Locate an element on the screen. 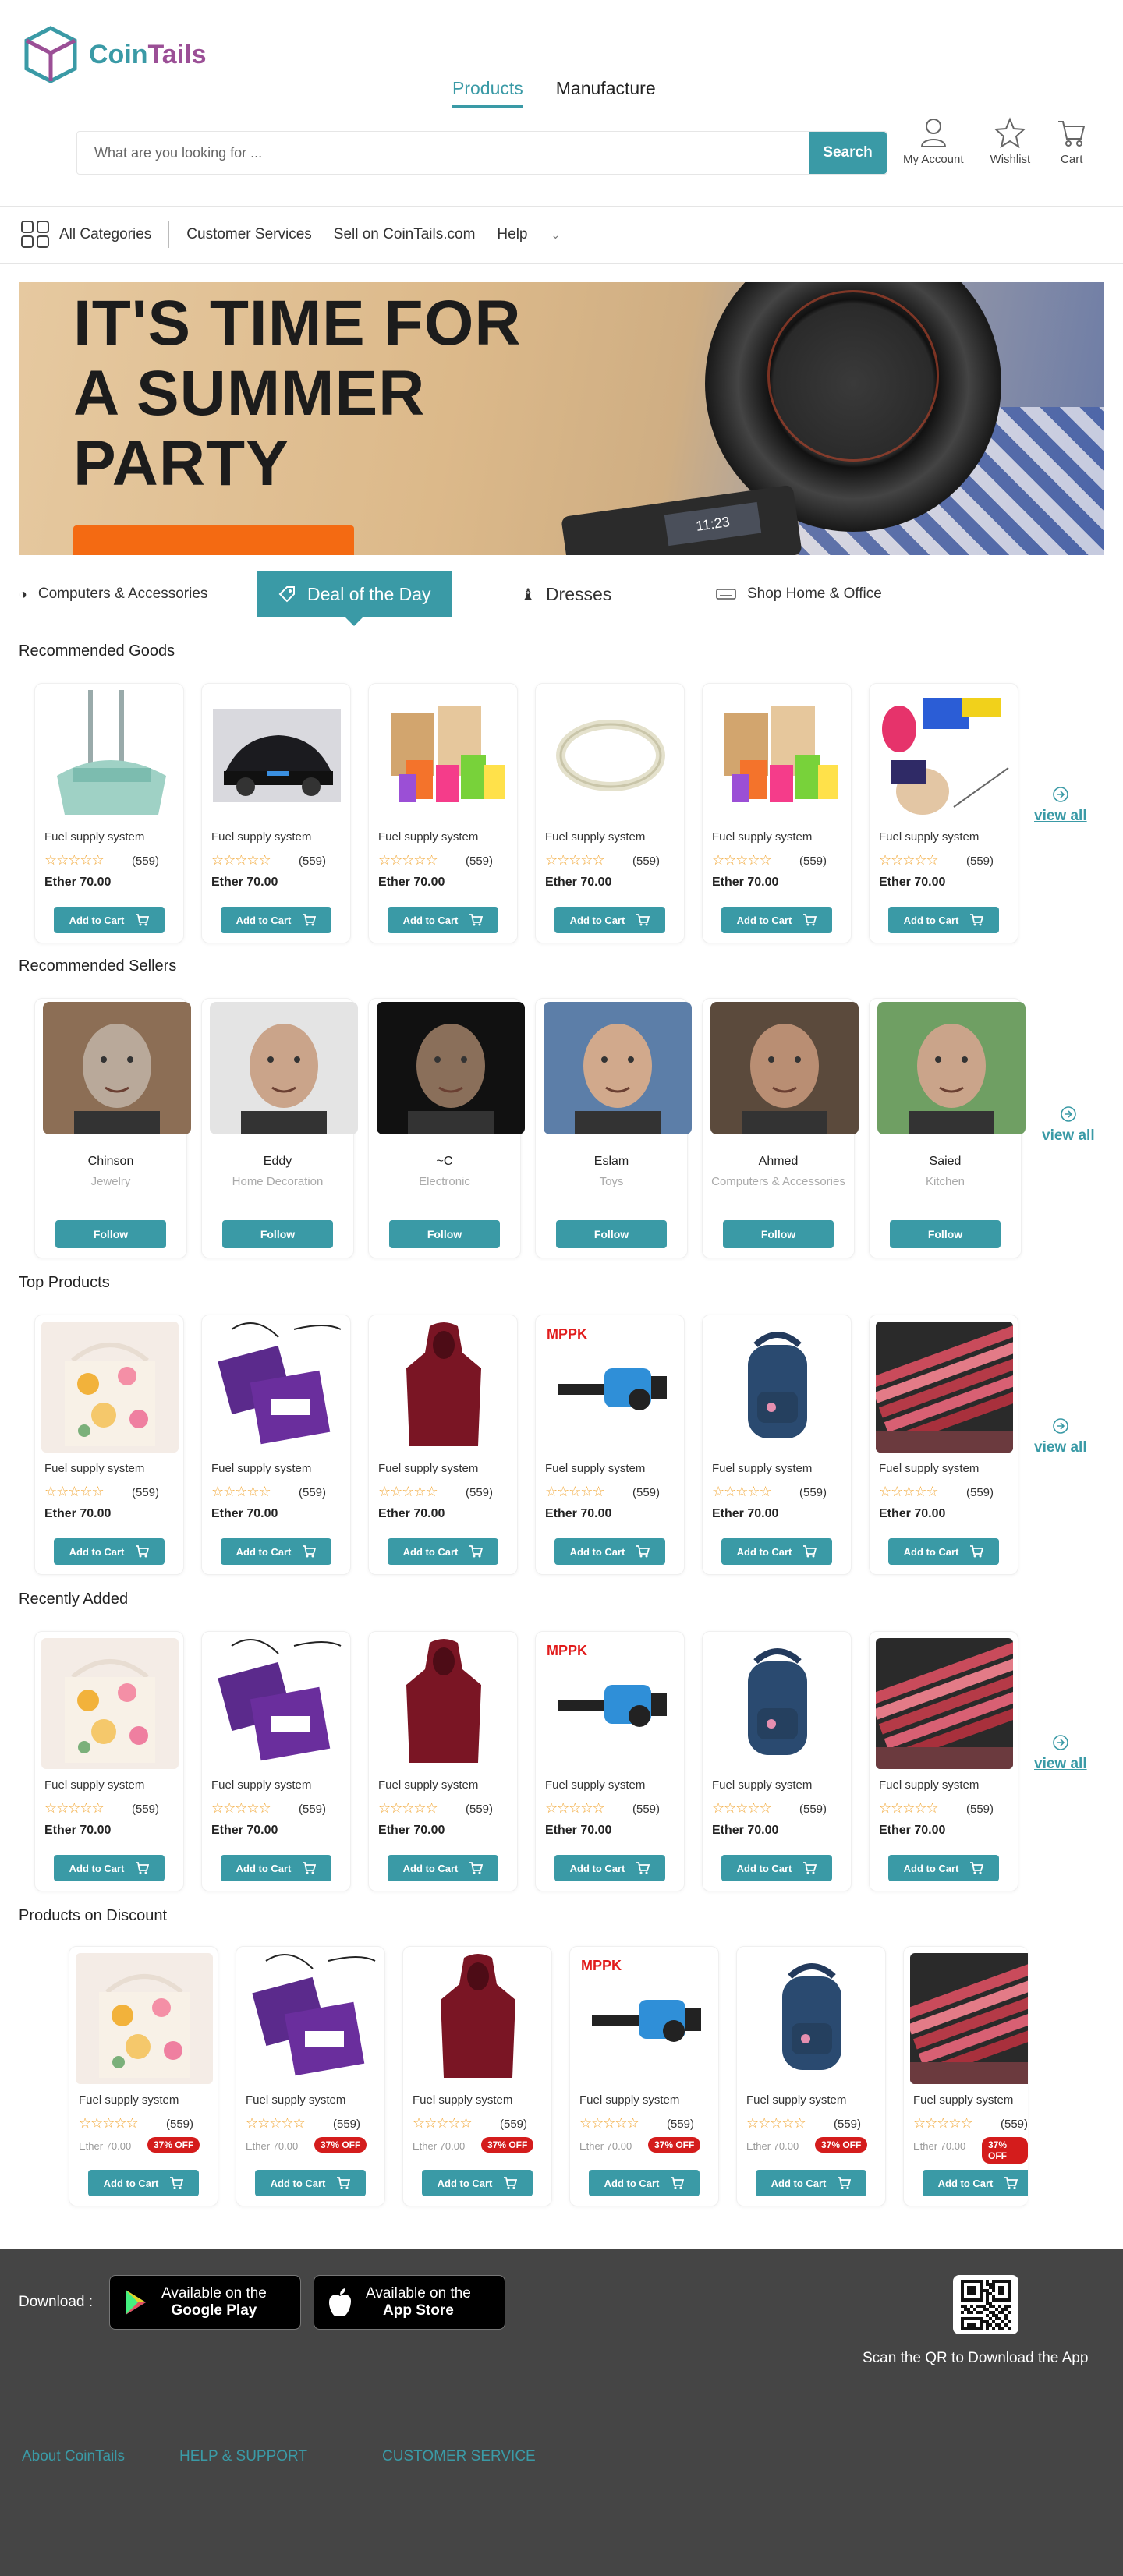 Image resolution: width=1123 pixels, height=2576 pixels. tab-dresses: ♝ Dresses is located at coordinates (566, 594).